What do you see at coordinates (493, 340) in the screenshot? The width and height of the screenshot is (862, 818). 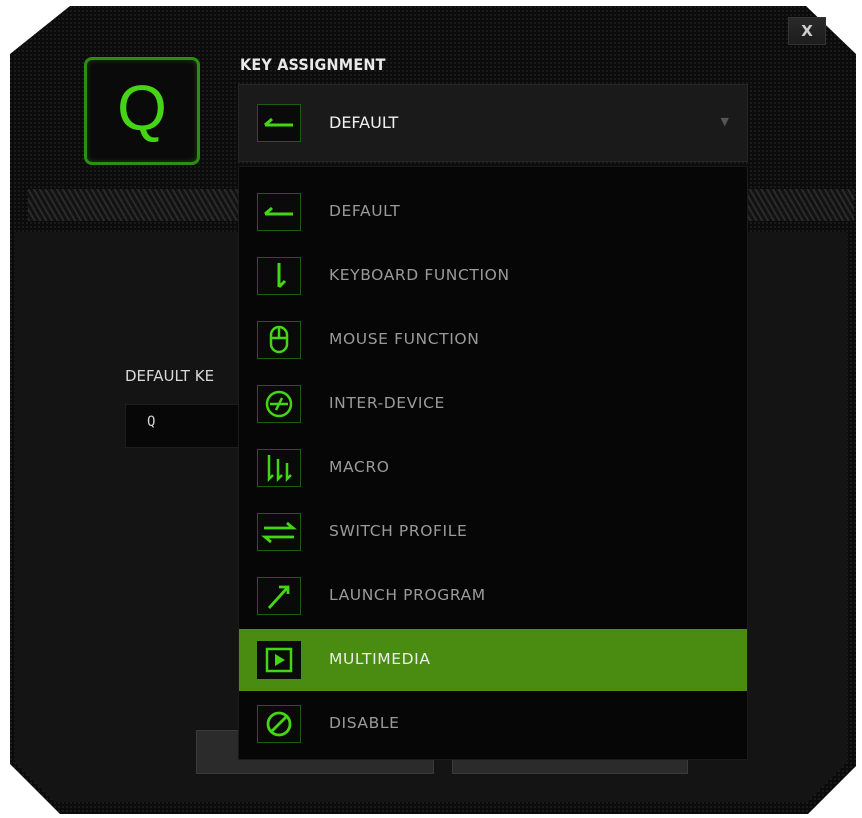 I see `option-mouse-function: MOUSE FUNCTION` at bounding box center [493, 340].